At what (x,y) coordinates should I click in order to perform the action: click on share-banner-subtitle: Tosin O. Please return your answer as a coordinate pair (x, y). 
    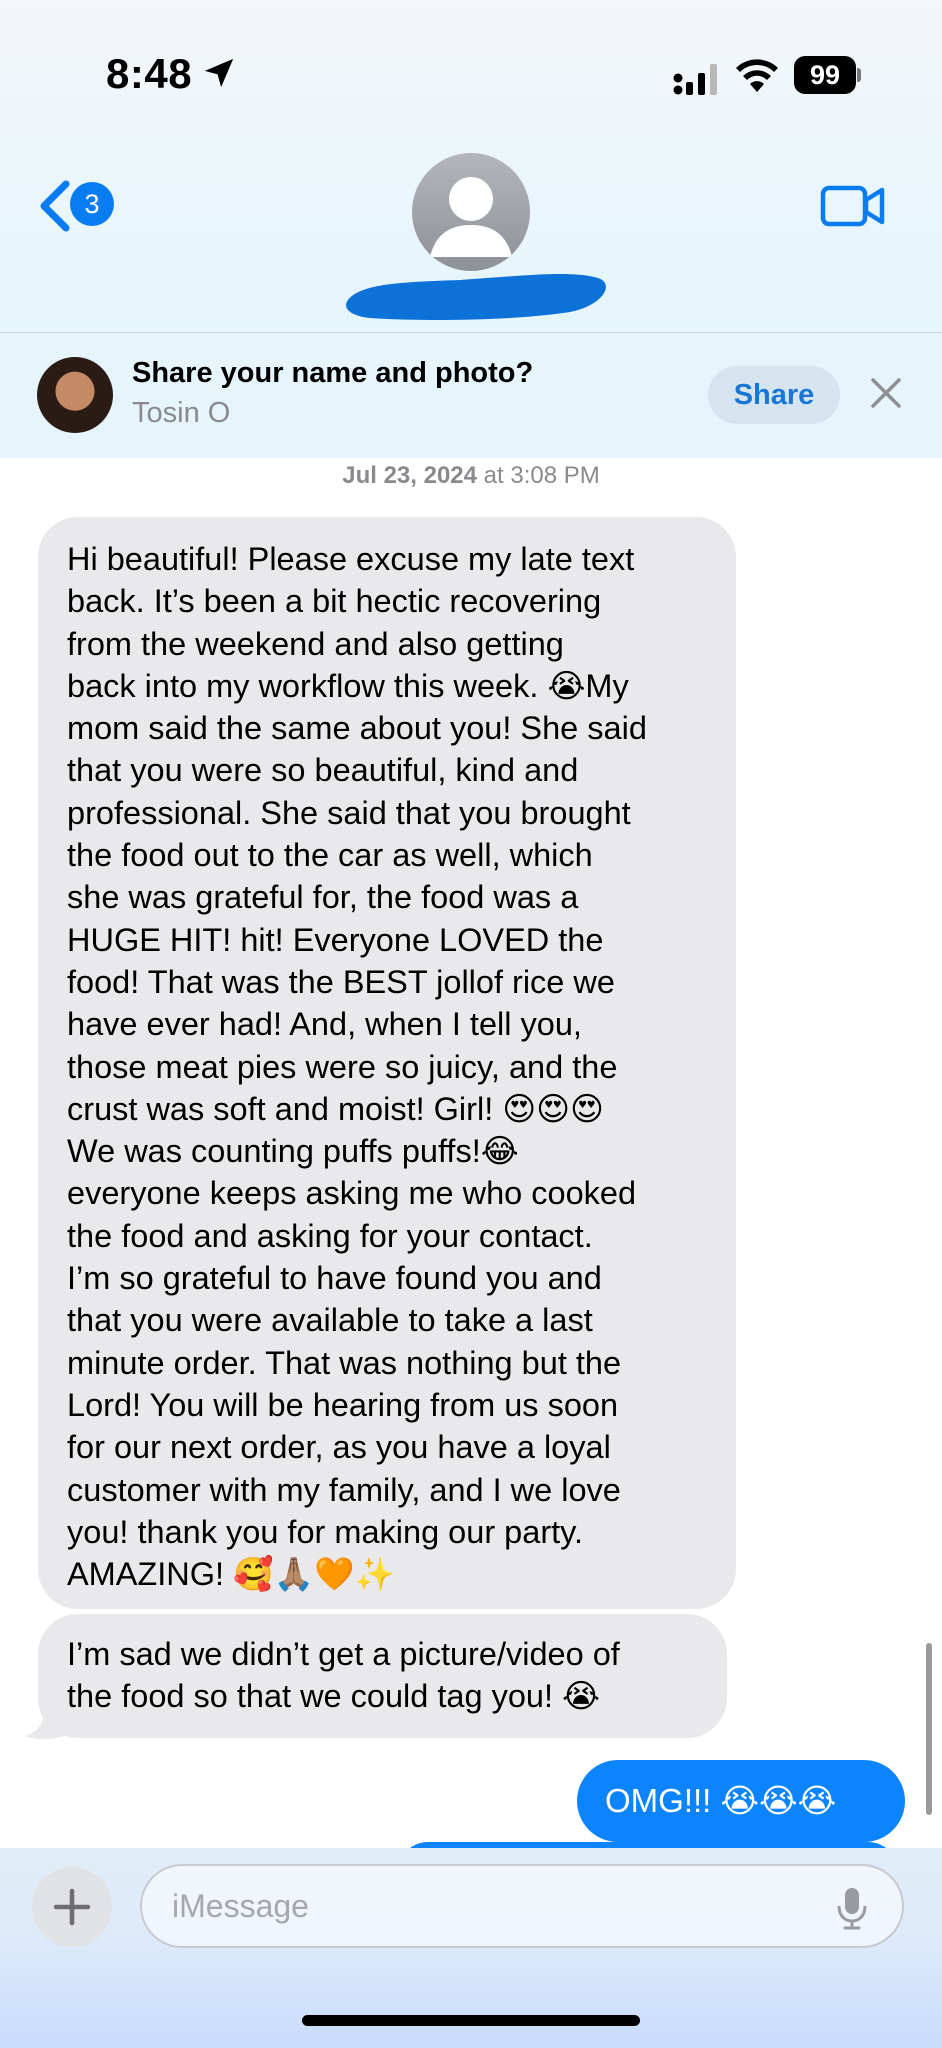
    Looking at the image, I should click on (181, 413).